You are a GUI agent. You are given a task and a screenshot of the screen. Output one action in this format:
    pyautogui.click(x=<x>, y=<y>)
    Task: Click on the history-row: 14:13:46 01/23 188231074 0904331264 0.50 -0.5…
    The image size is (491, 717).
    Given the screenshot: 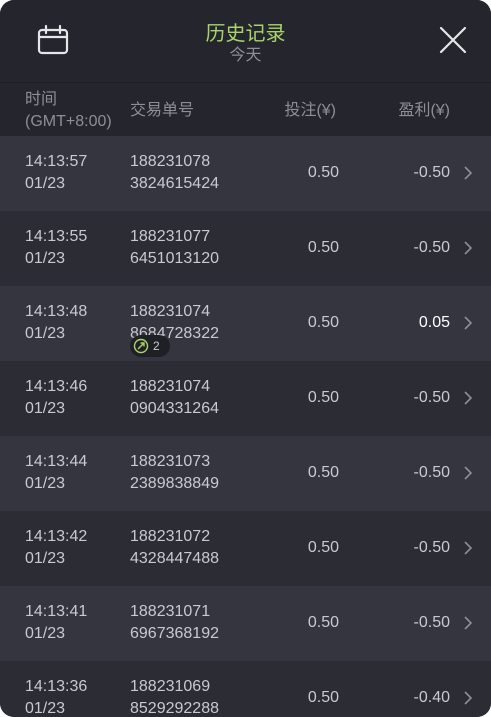 What is the action you would take?
    pyautogui.click(x=245, y=398)
    